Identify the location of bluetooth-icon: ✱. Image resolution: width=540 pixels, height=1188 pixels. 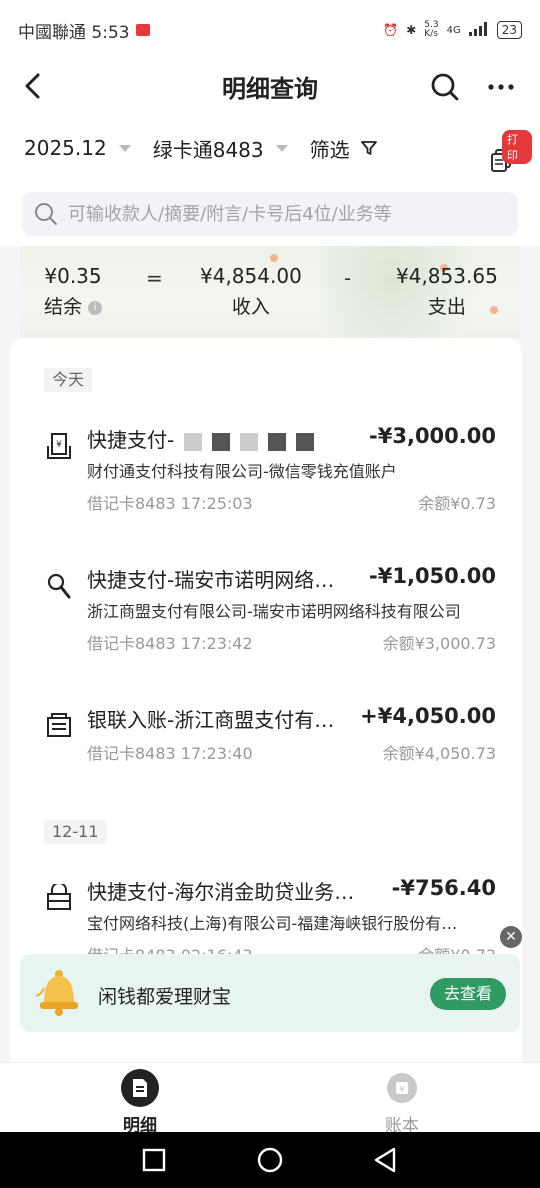
(411, 30).